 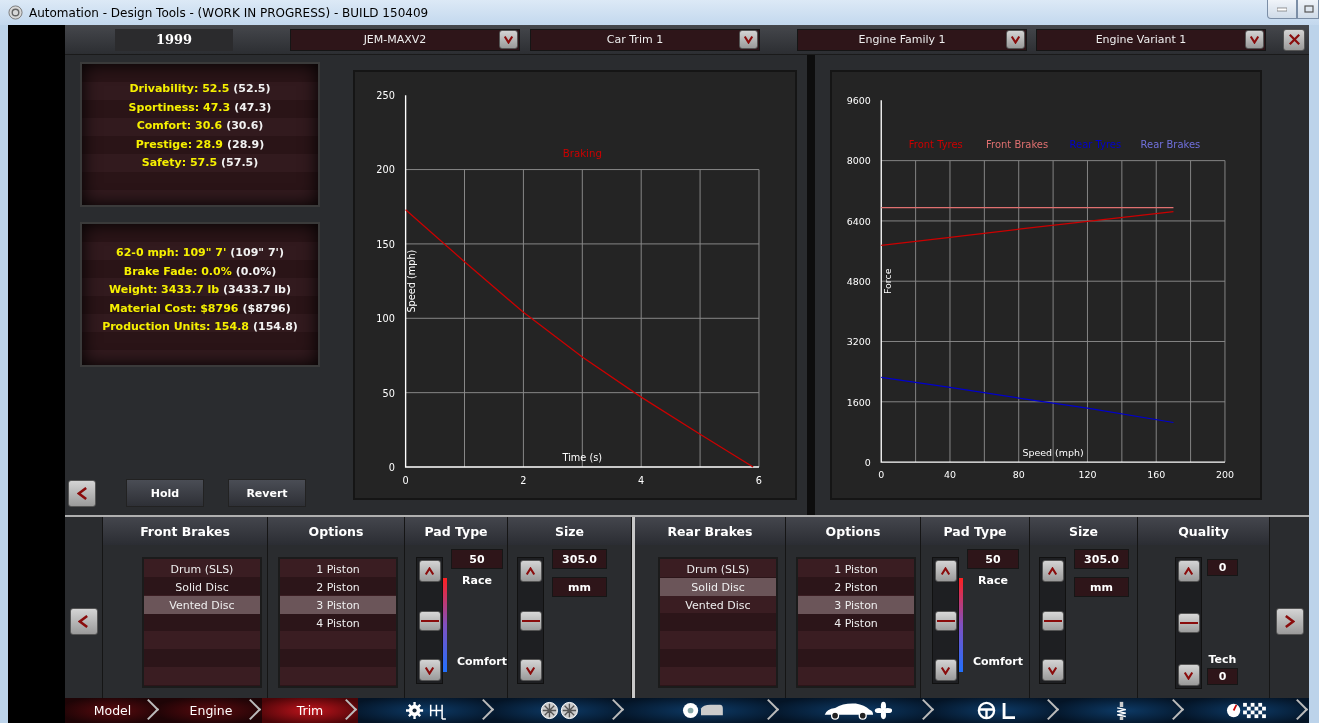 What do you see at coordinates (1170, 145) in the screenshot?
I see `legend-label: Rear Brakes` at bounding box center [1170, 145].